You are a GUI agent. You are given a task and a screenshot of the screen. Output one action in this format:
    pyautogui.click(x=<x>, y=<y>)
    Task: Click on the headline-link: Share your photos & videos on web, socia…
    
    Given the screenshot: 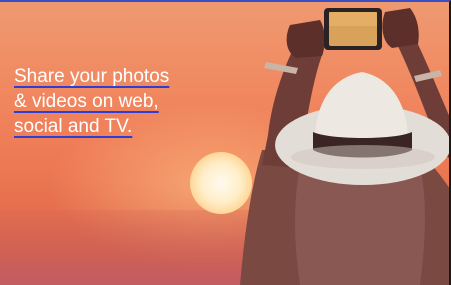 What is the action you would take?
    pyautogui.click(x=124, y=101)
    